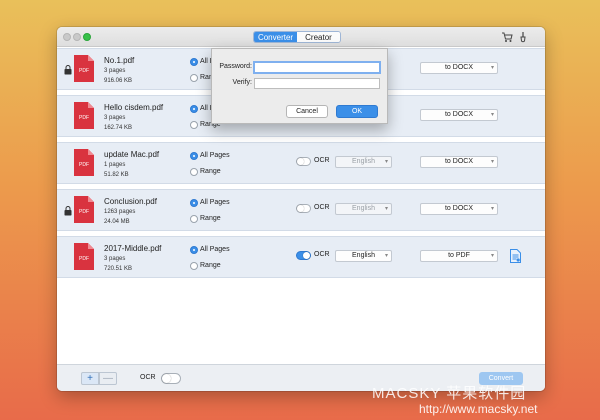  I want to click on brush-icon, so click(523, 37).